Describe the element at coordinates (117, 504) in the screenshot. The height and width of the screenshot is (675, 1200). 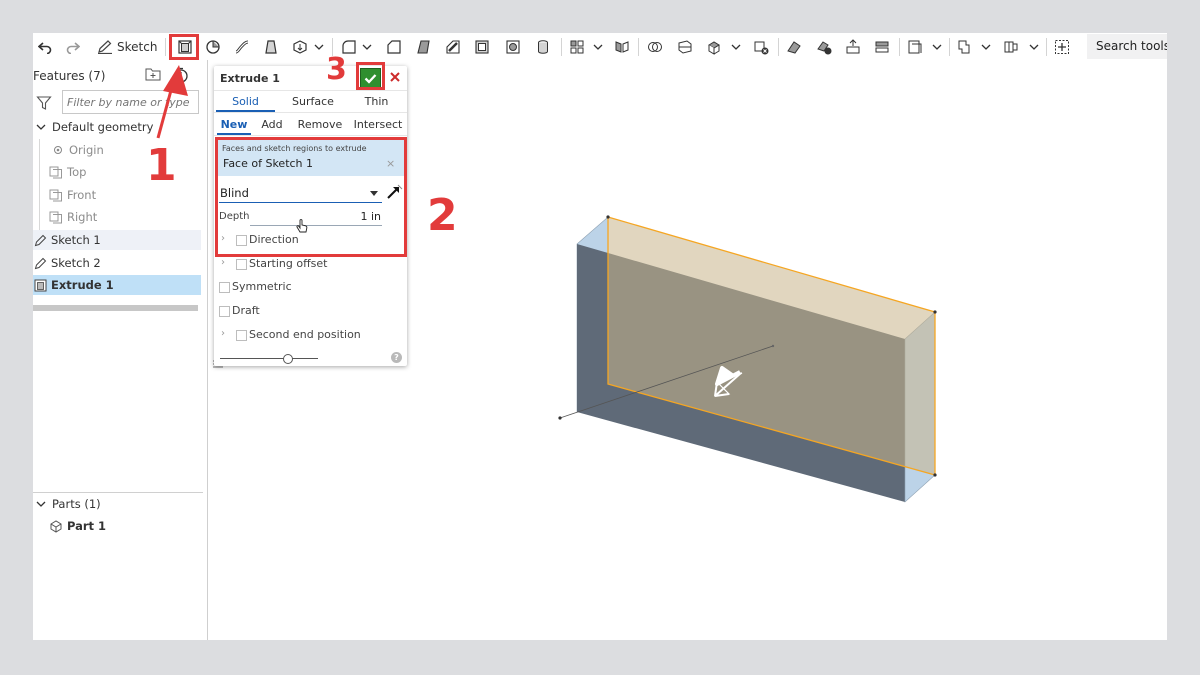
I see `parts-group: Parts (1)` at that location.